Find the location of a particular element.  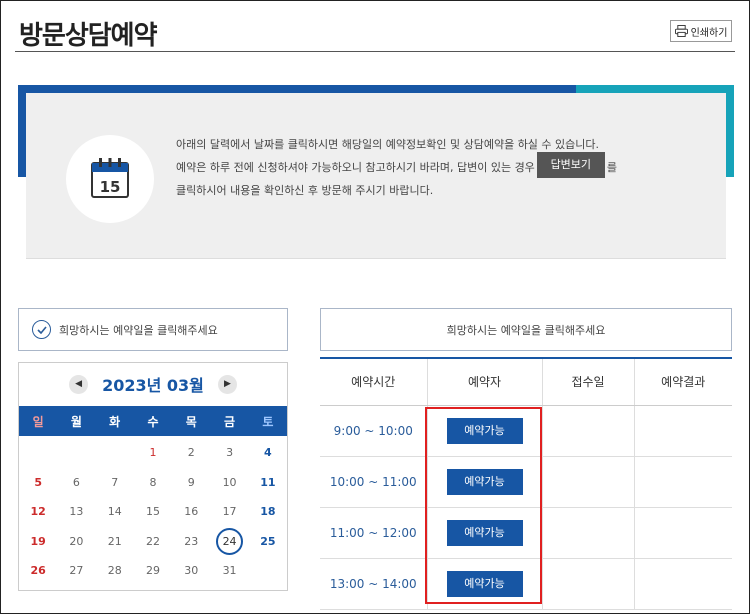

calendar-day: 19 is located at coordinates (38, 542).